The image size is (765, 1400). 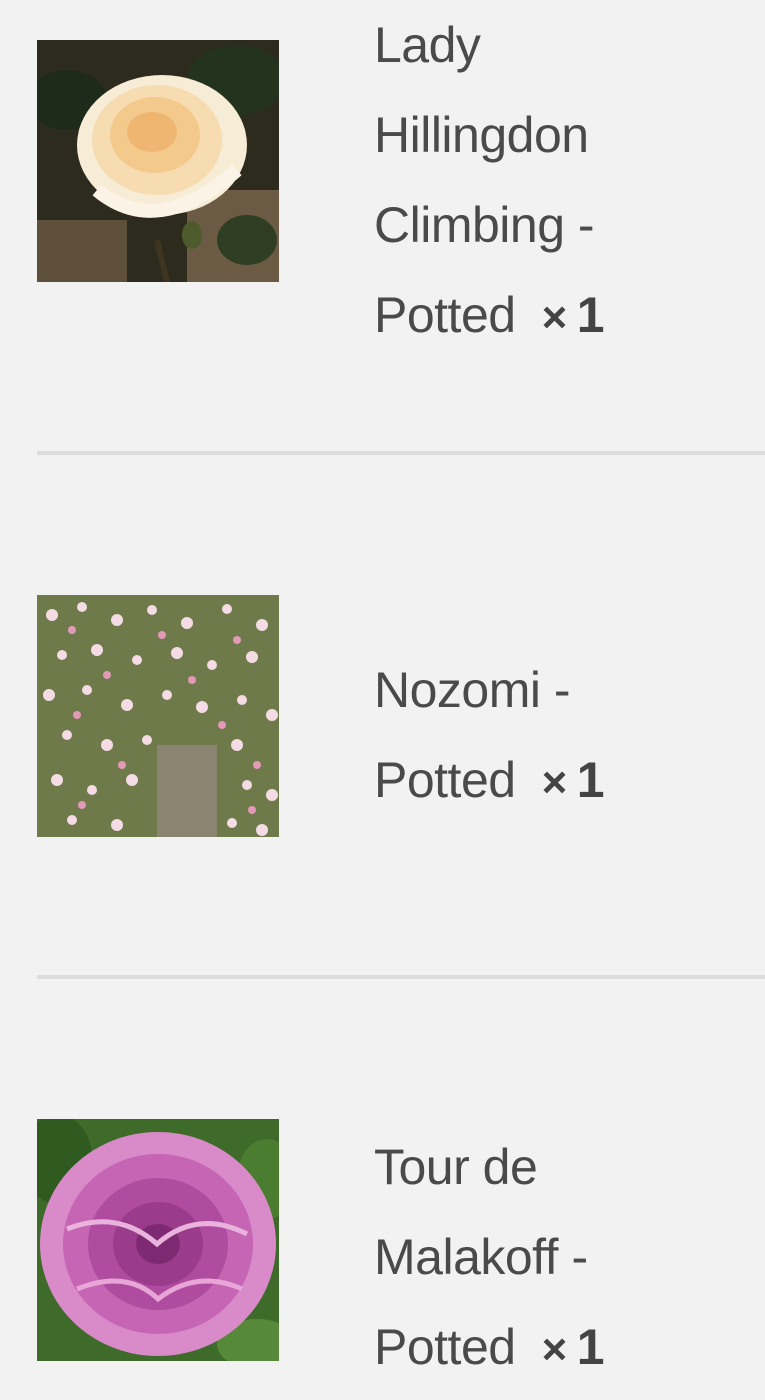 I want to click on rose-peach-icon, so click(x=158, y=161).